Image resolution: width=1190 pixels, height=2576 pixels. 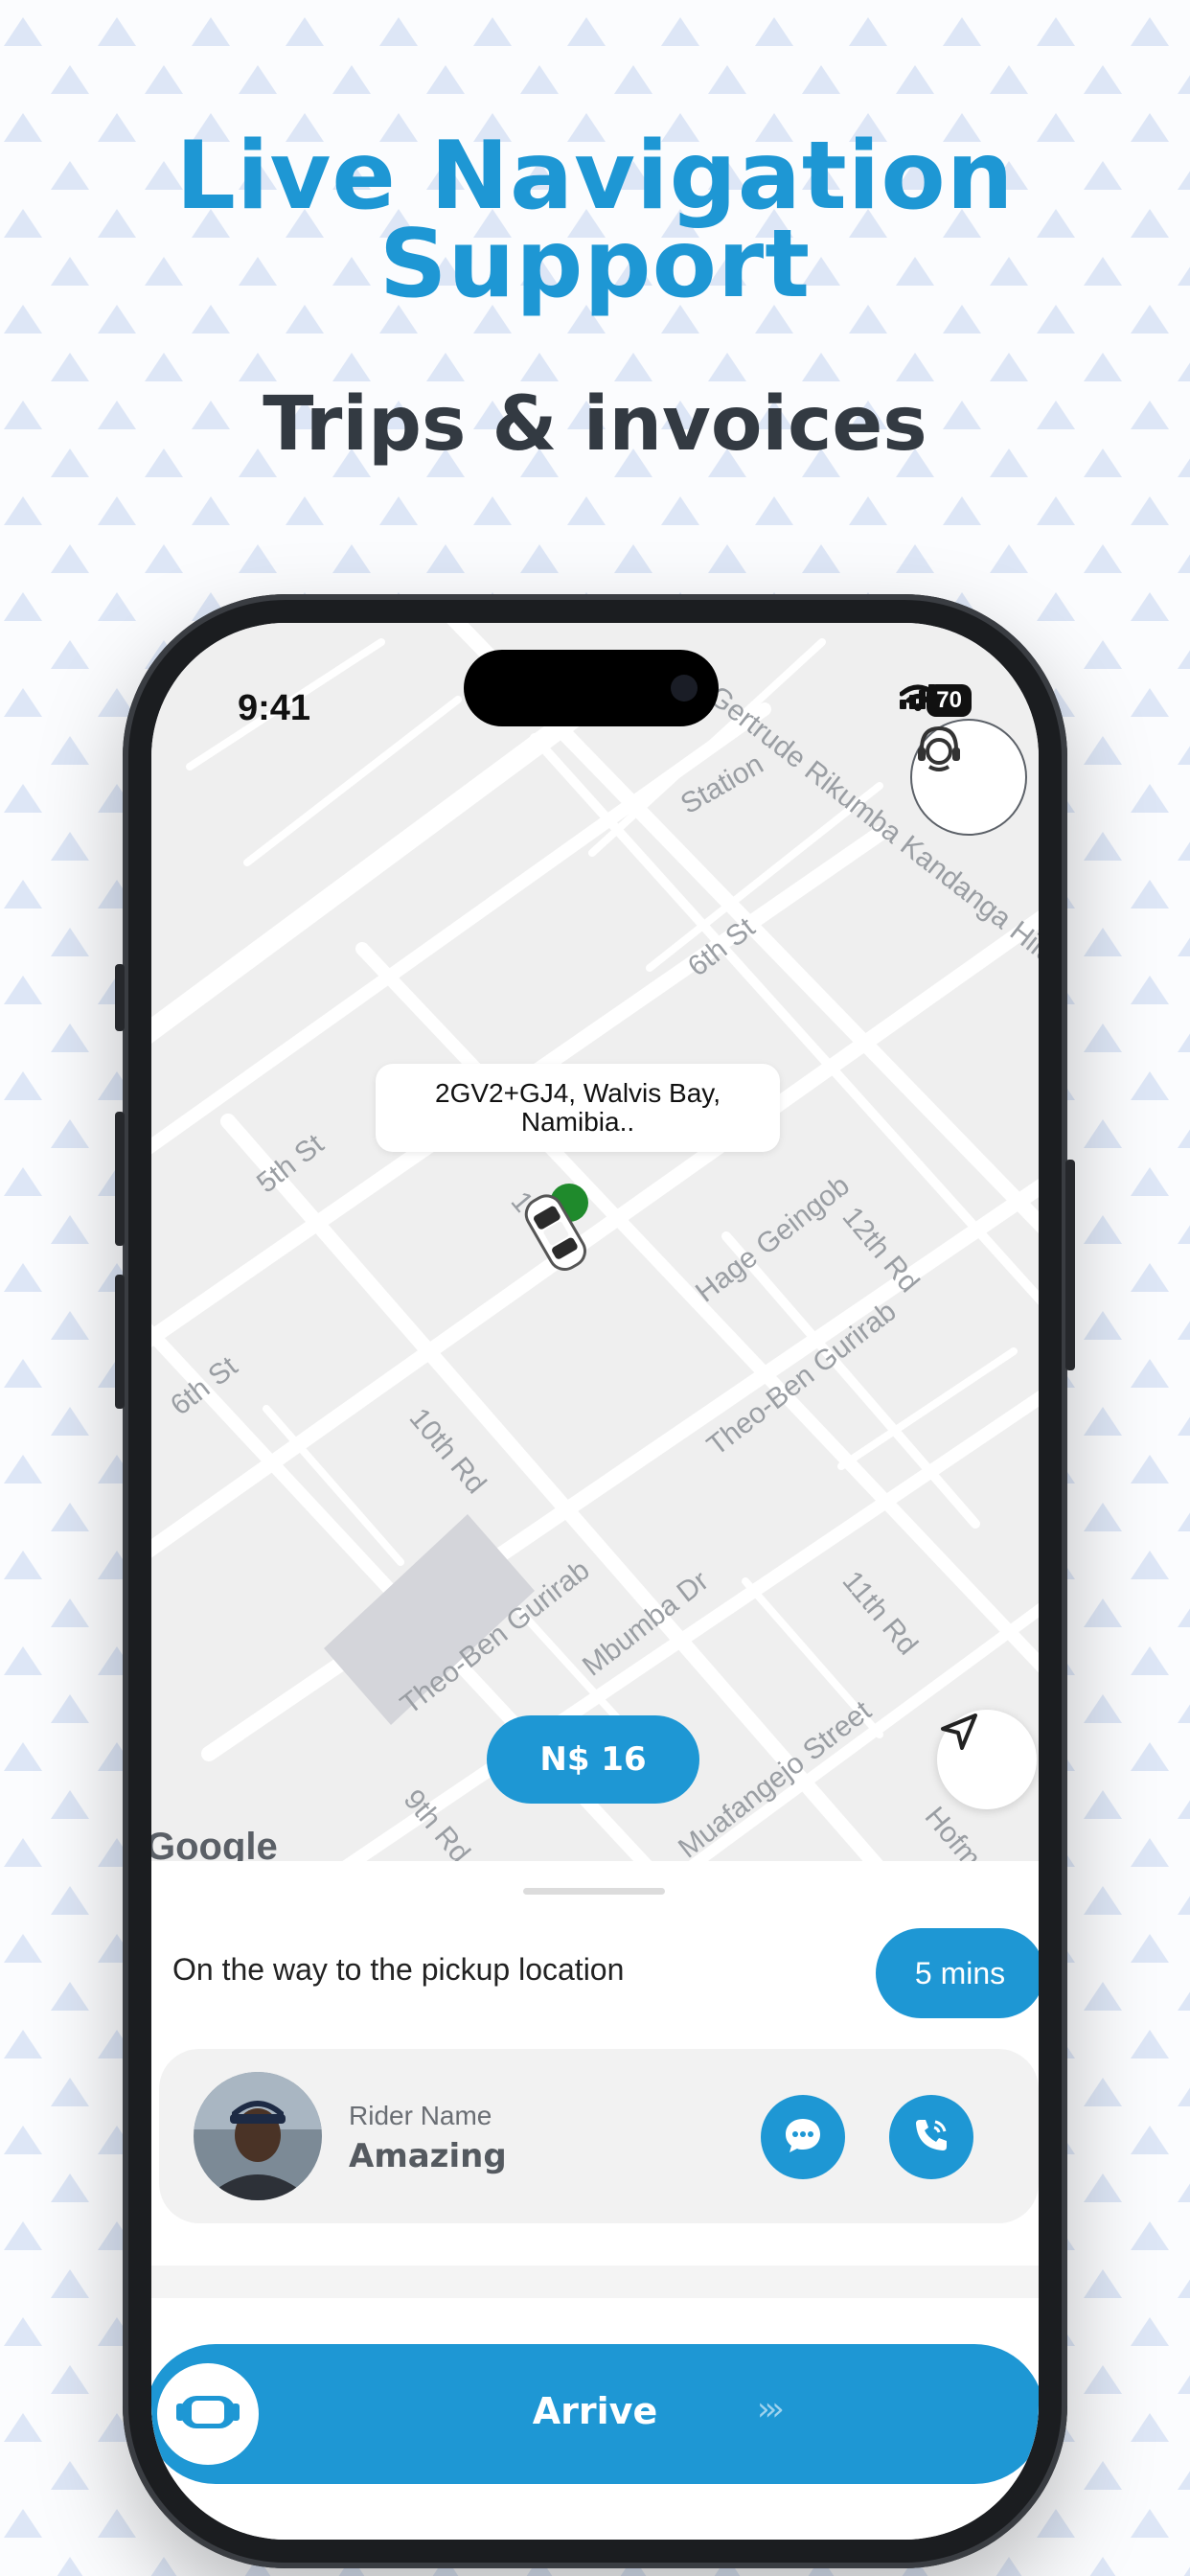 What do you see at coordinates (953, 1831) in the screenshot?
I see `street-label: Hofm` at bounding box center [953, 1831].